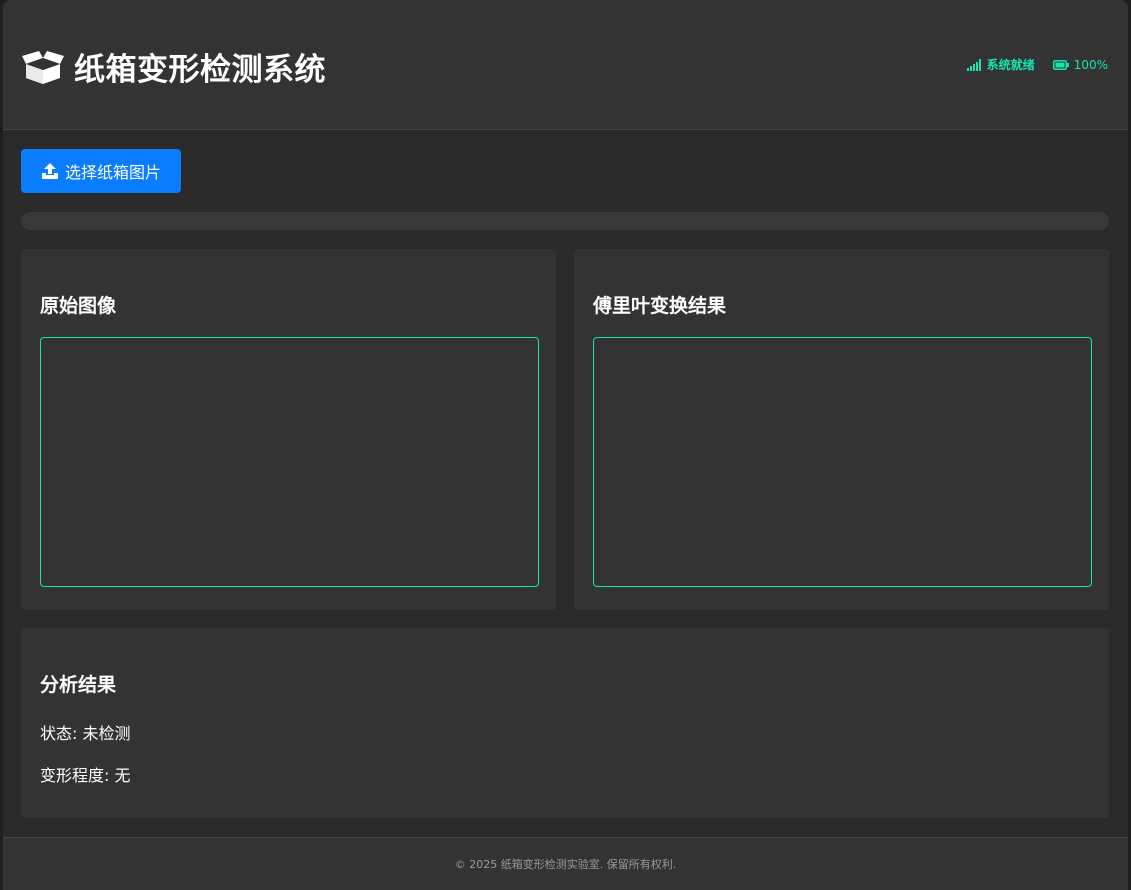  I want to click on battery-status: 100%, so click(1080, 64).